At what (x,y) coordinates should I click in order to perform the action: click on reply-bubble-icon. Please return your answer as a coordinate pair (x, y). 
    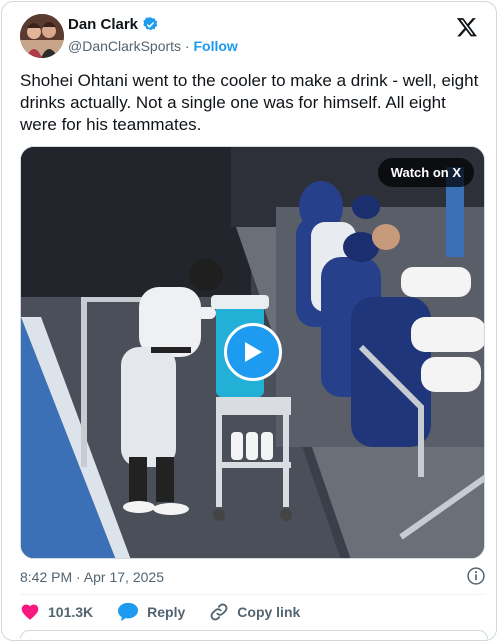
    Looking at the image, I should click on (128, 612).